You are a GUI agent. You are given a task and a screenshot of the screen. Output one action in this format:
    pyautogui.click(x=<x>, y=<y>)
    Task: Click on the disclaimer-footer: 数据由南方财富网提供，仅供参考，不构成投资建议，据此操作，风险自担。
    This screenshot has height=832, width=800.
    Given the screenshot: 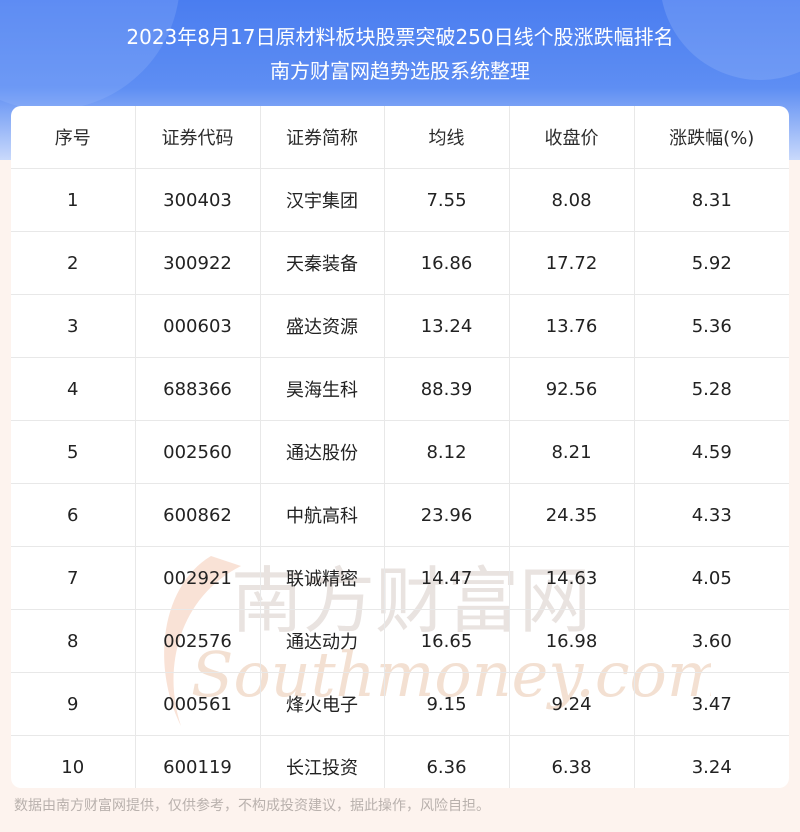 What is the action you would take?
    pyautogui.click(x=252, y=806)
    